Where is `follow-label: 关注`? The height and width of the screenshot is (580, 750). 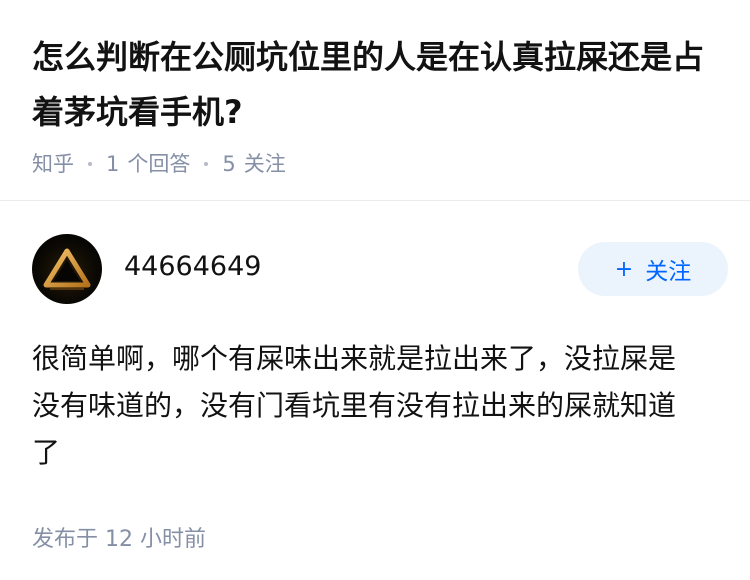 follow-label: 关注 is located at coordinates (668, 272).